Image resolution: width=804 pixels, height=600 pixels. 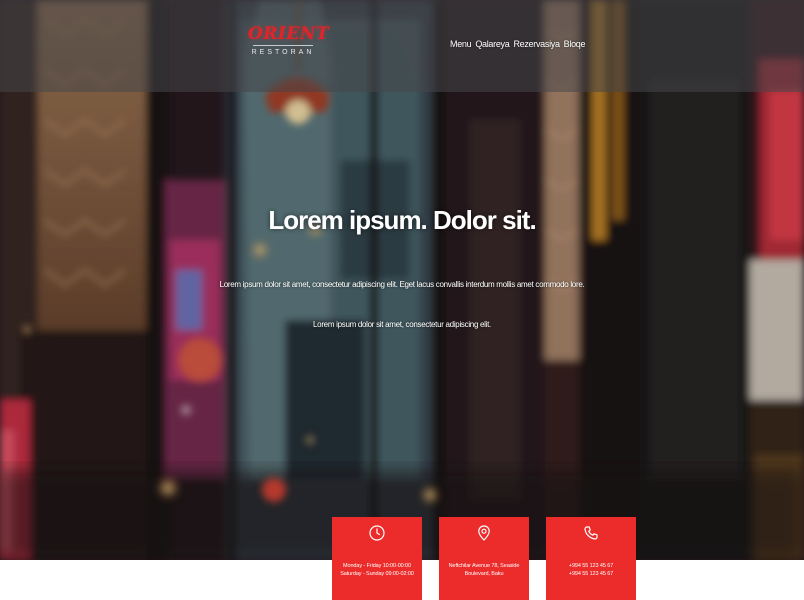 I want to click on hours-line-weekend: Saturday - Sunday 09:00-02:00, so click(x=377, y=574).